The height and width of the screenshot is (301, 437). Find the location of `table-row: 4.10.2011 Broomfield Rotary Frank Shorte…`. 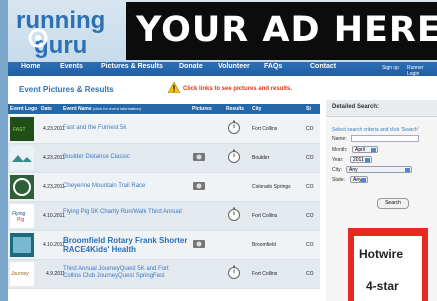

table-row: 4.10.2011 Broomfield Rotary Frank Shorte… is located at coordinates (164, 245).